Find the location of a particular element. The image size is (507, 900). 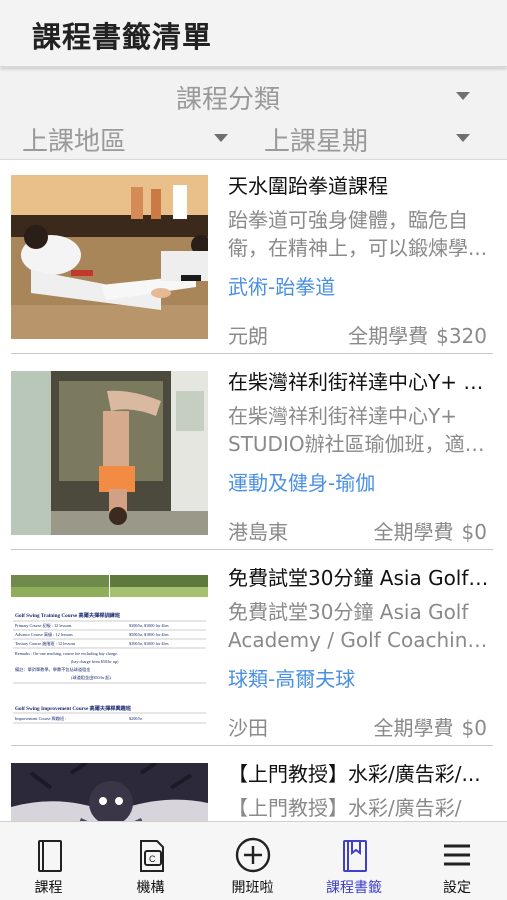

weekday-filter-dropdown: 上課星期 is located at coordinates (378, 136).